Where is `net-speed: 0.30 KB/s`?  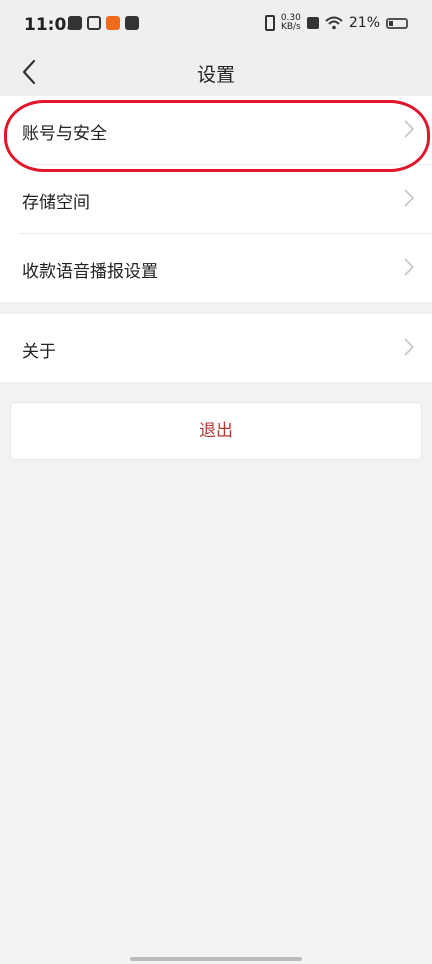 net-speed: 0.30 KB/s is located at coordinates (291, 23).